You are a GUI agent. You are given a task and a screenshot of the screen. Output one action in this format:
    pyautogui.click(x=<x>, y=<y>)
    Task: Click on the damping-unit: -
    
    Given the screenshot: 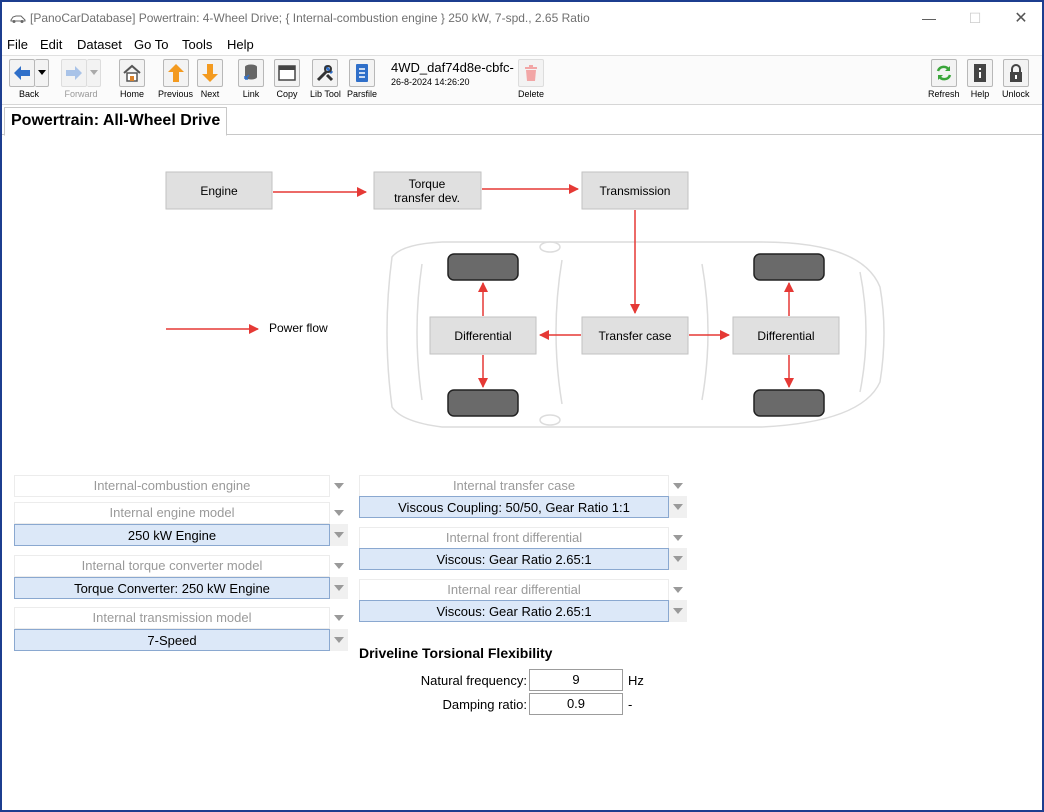 What is the action you would take?
    pyautogui.click(x=630, y=704)
    